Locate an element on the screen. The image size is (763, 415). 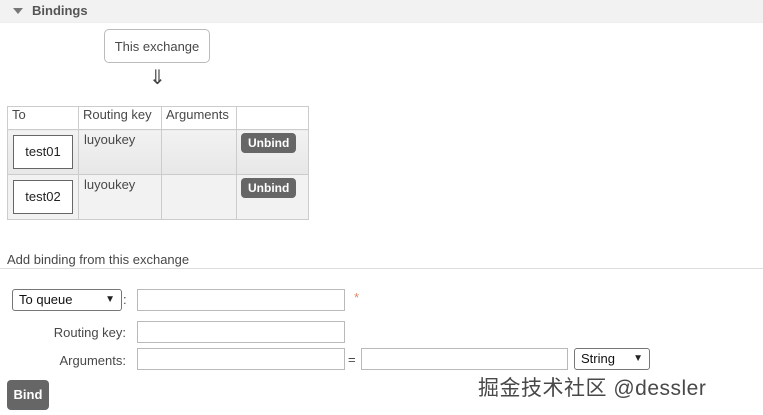
cell-to: test01 is located at coordinates (43, 152).